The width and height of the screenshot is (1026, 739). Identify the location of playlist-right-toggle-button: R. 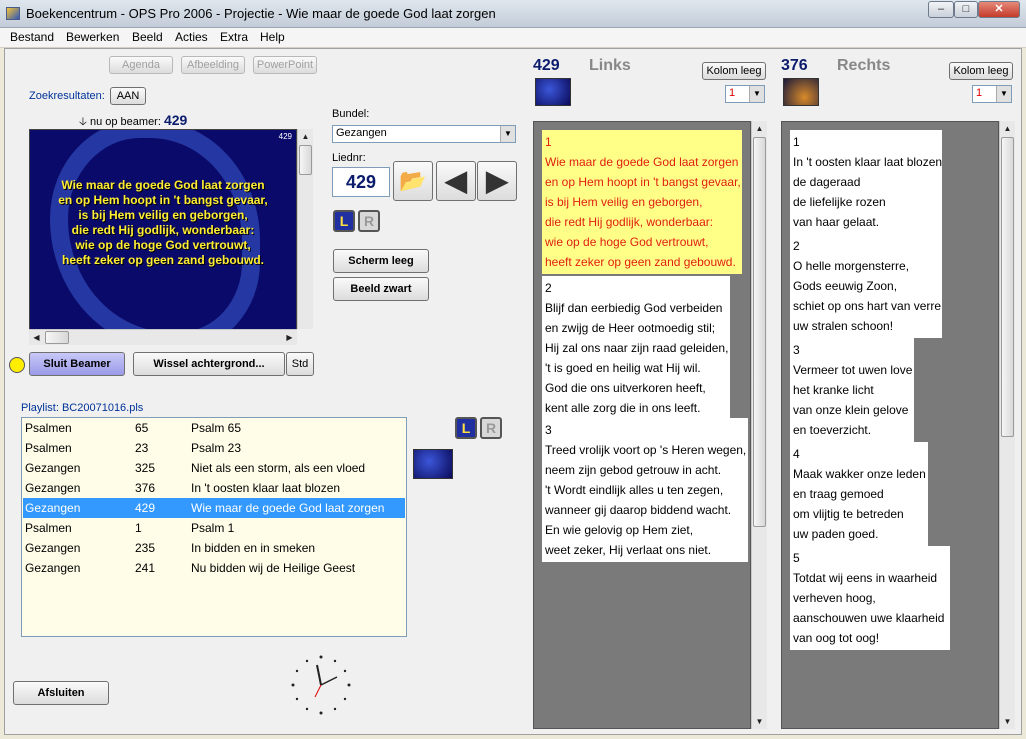
(491, 428).